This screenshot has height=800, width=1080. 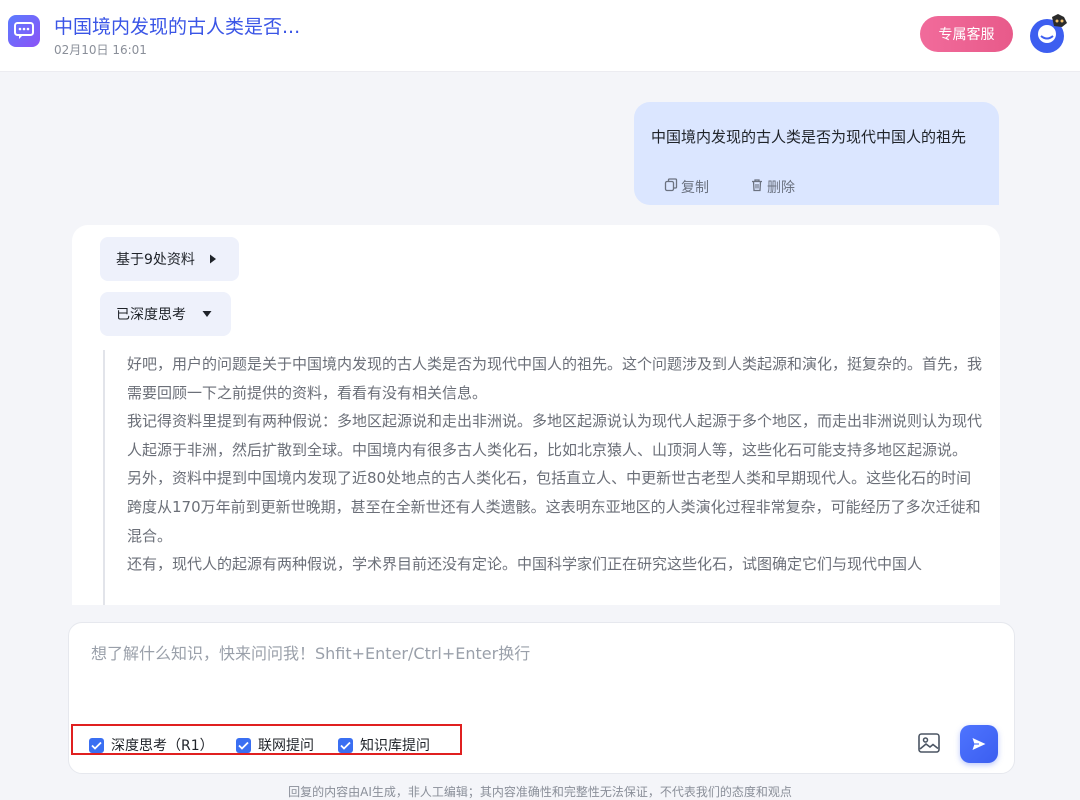 I want to click on copy-icon, so click(x=671, y=187).